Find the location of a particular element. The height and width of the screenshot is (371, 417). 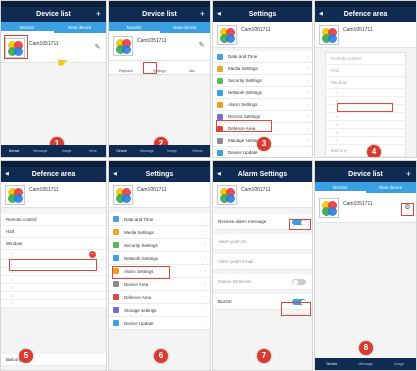

settings-label: Device Update is located at coordinates (139, 323).